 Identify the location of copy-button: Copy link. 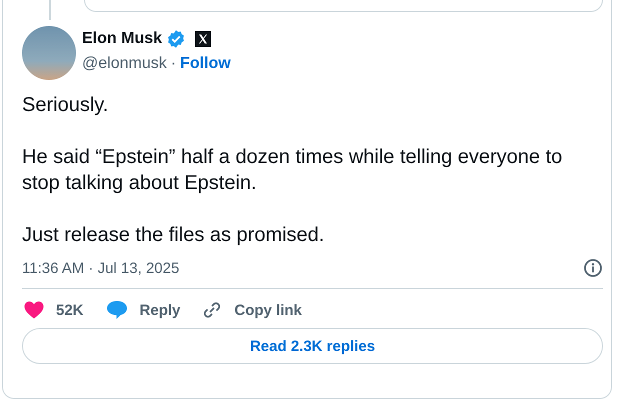
(252, 310).